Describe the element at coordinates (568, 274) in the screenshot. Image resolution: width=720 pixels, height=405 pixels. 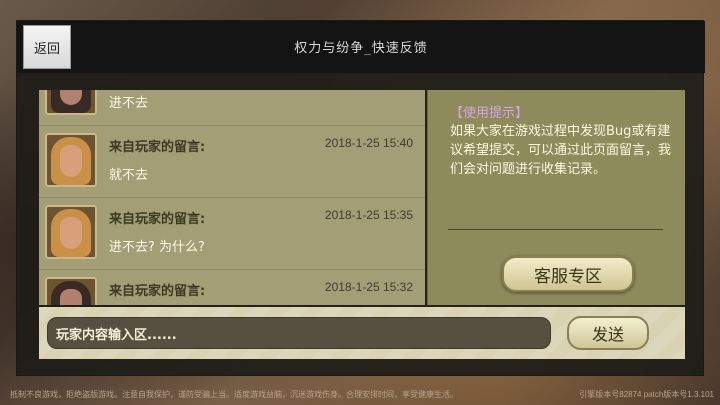
I see `customer-service-button: 客服专区` at that location.